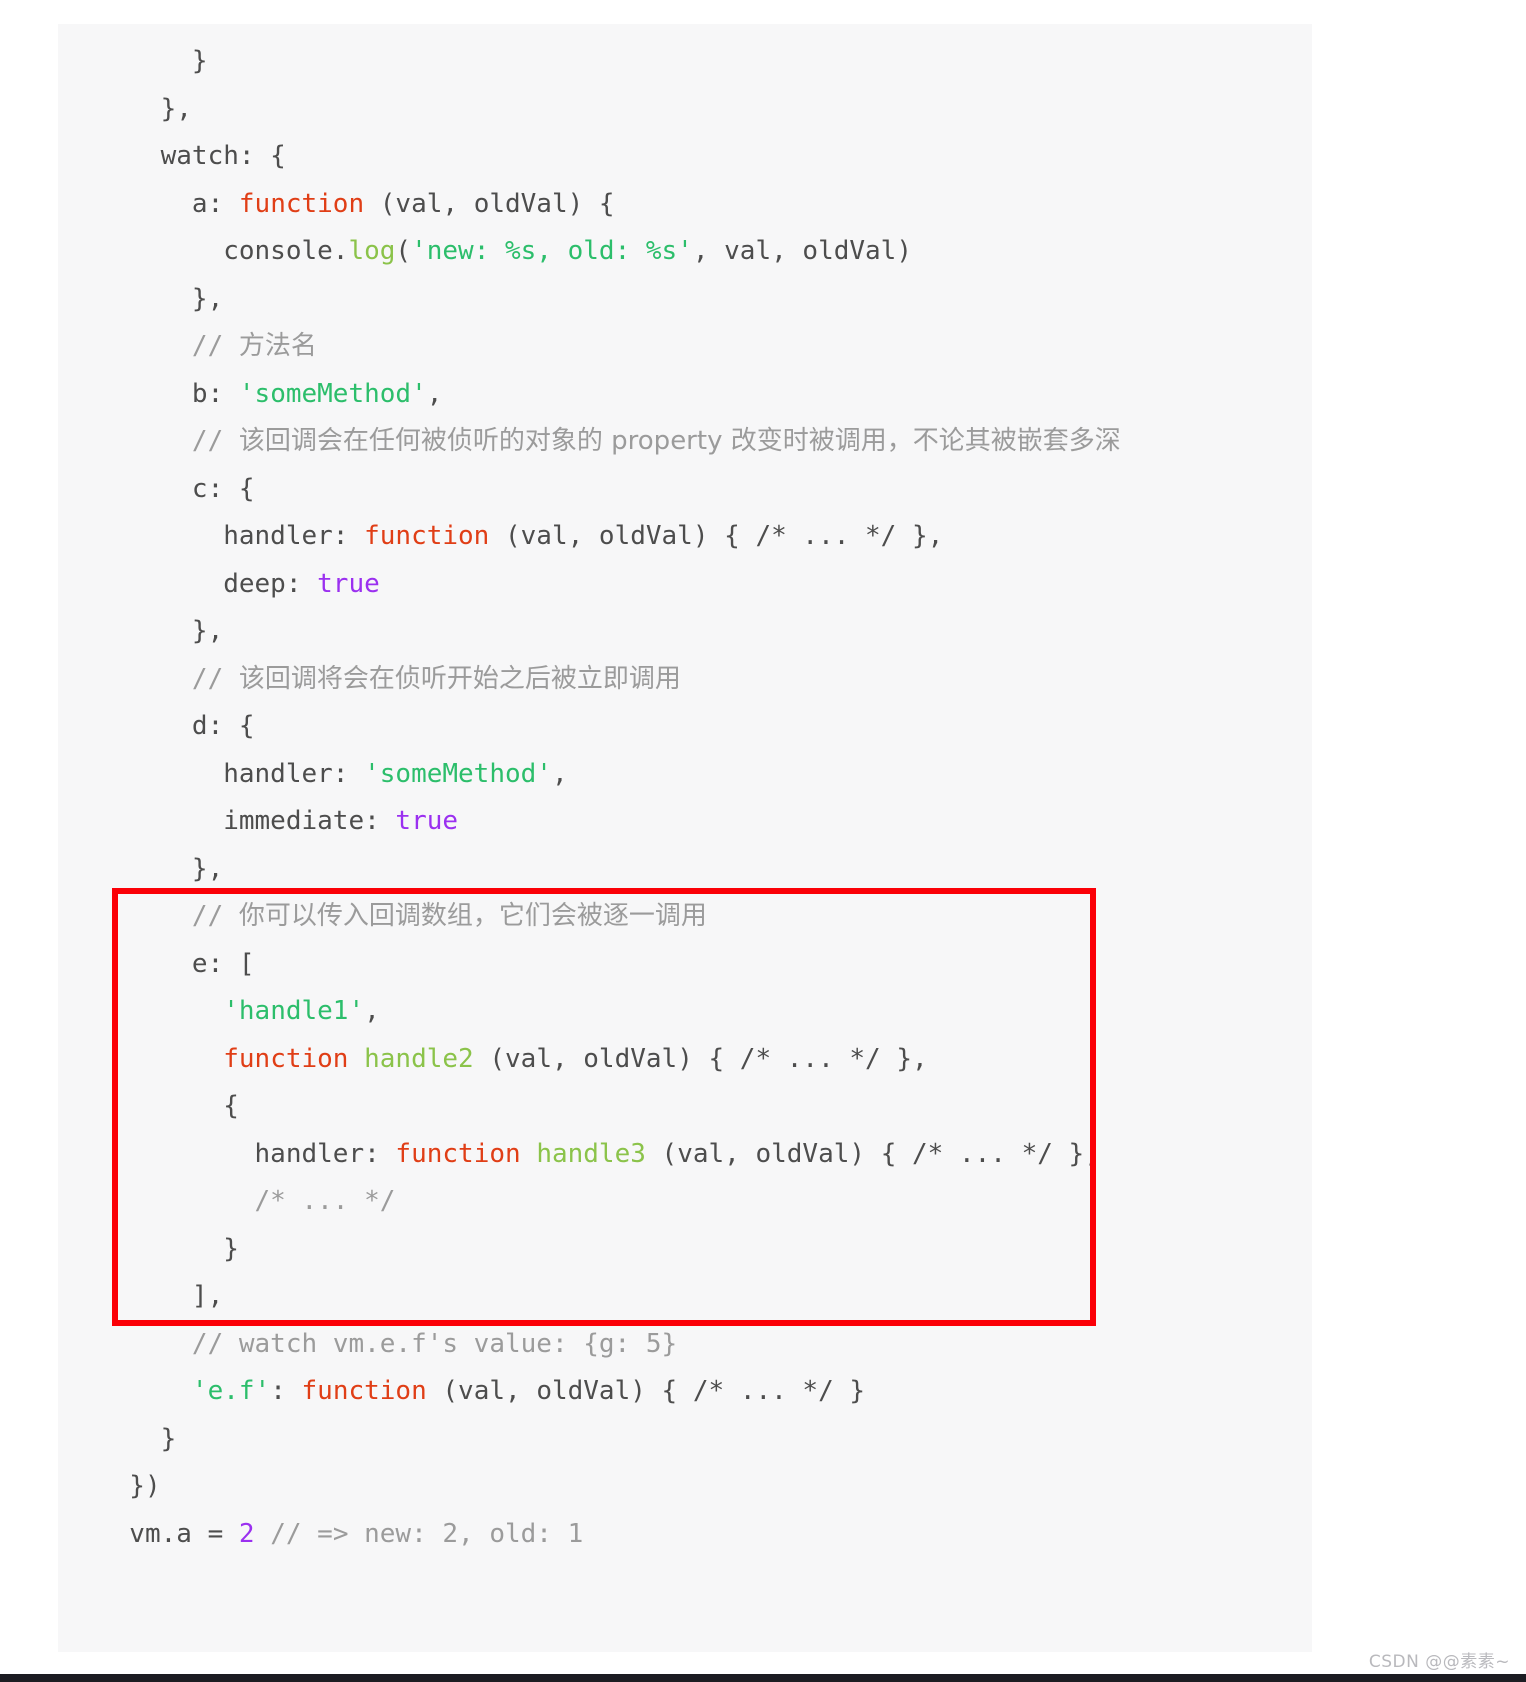 The image size is (1526, 1682). I want to click on code-token: , val, oldVal), so click(802, 251).